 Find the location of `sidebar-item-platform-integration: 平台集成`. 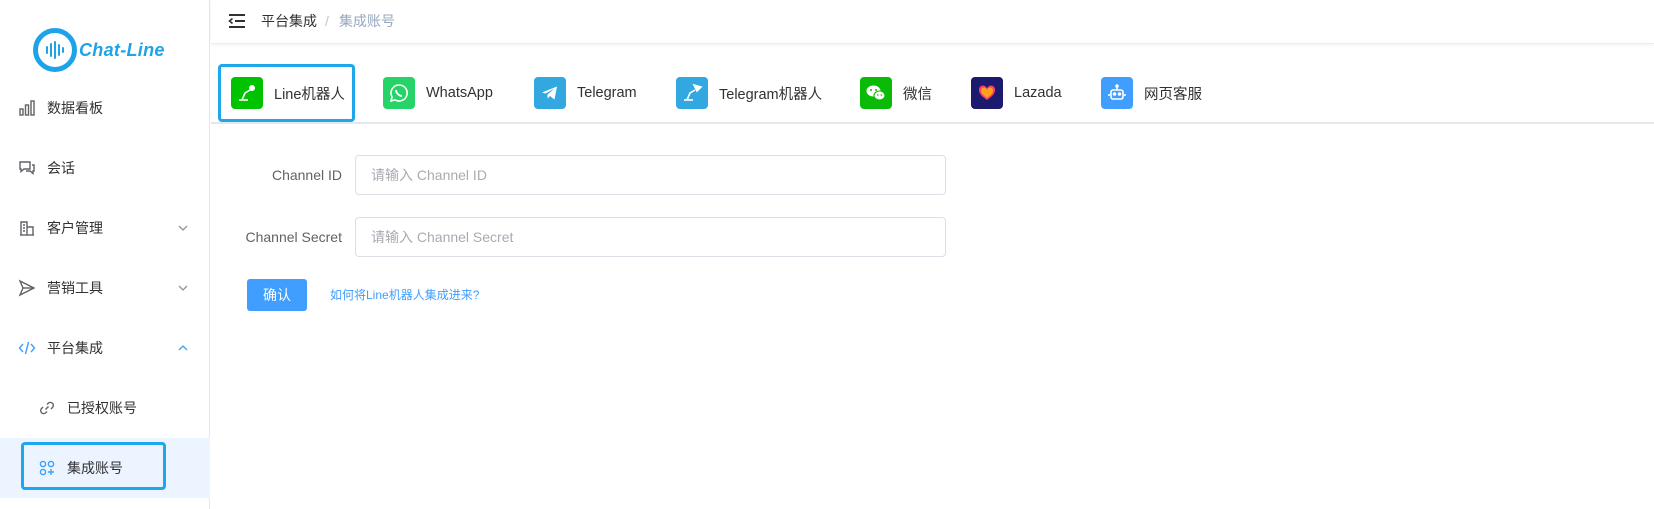

sidebar-item-platform-integration: 平台集成 is located at coordinates (105, 348).